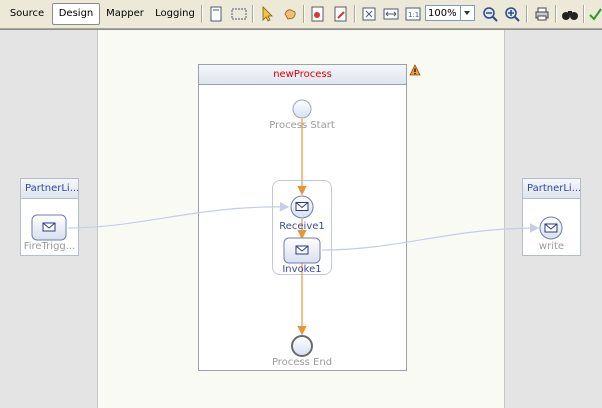  What do you see at coordinates (302, 109) in the screenshot?
I see `process-start-node` at bounding box center [302, 109].